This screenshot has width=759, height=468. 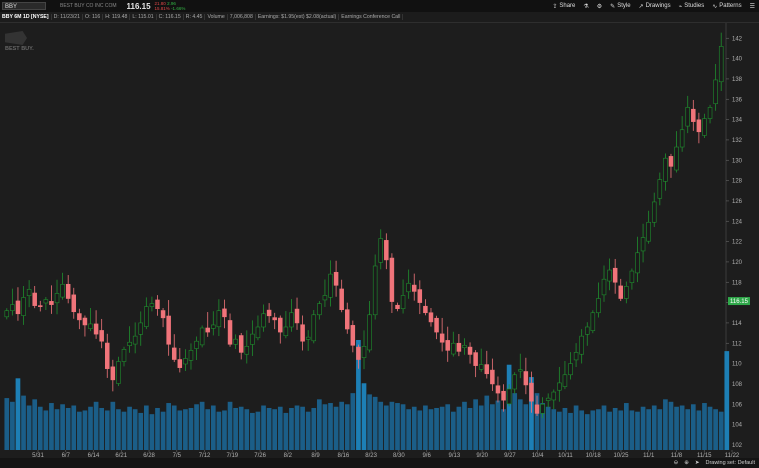 What do you see at coordinates (692, 6) in the screenshot?
I see `studies-button: ⌁ Studies` at bounding box center [692, 6].